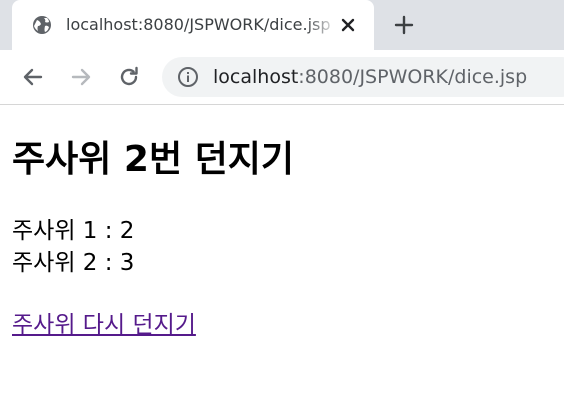 The image size is (564, 404). Describe the element at coordinates (73, 263) in the screenshot. I see `dice-2-result: 주사위 2 : 3` at that location.